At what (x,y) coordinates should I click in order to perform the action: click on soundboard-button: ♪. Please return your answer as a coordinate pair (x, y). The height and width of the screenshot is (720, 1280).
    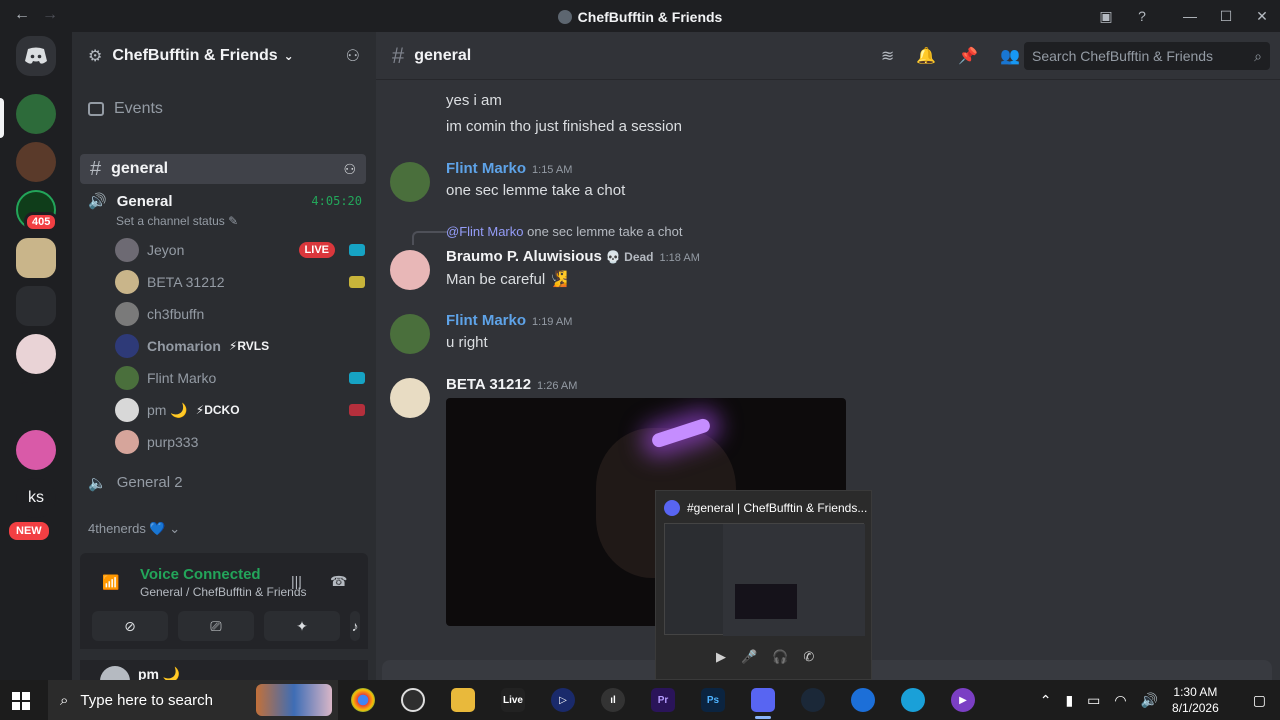
    Looking at the image, I should click on (355, 626).